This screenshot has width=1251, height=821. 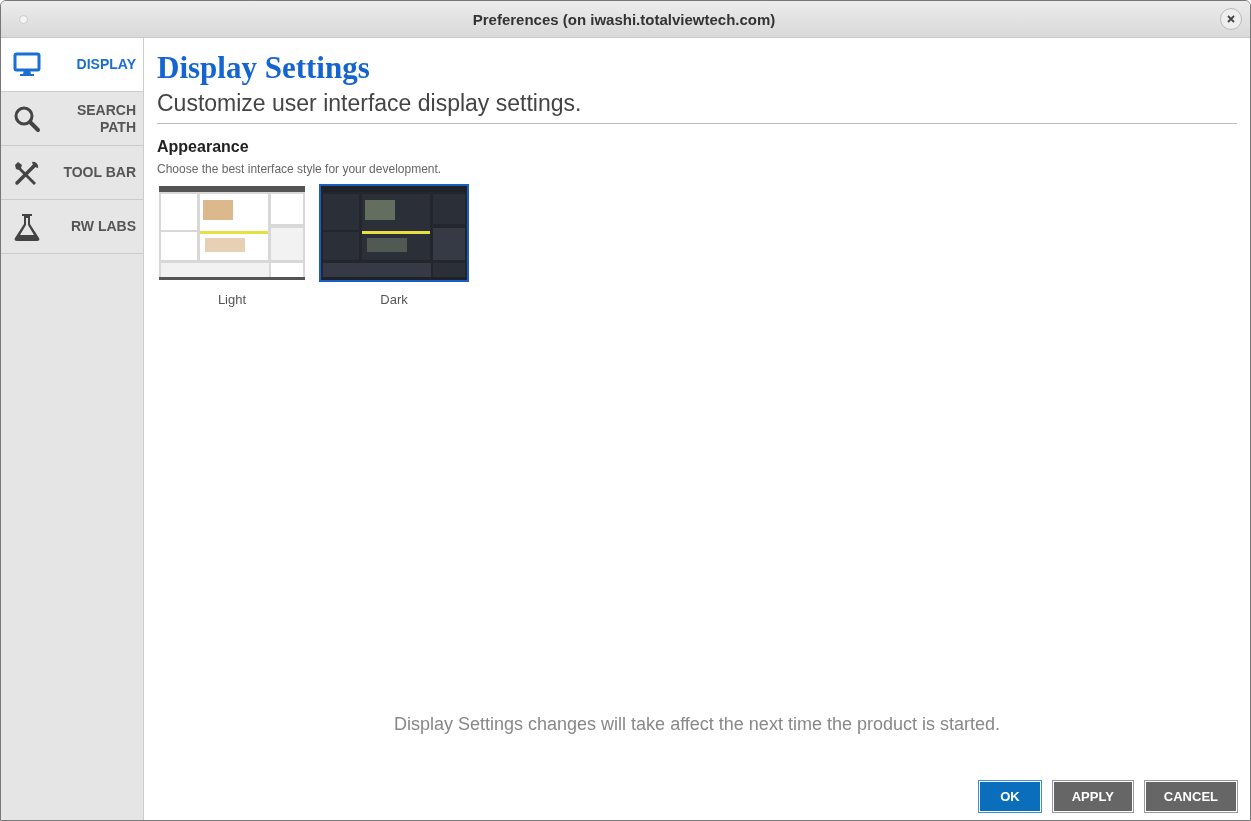 I want to click on dialog-button: APPLY, so click(x=1092, y=796).